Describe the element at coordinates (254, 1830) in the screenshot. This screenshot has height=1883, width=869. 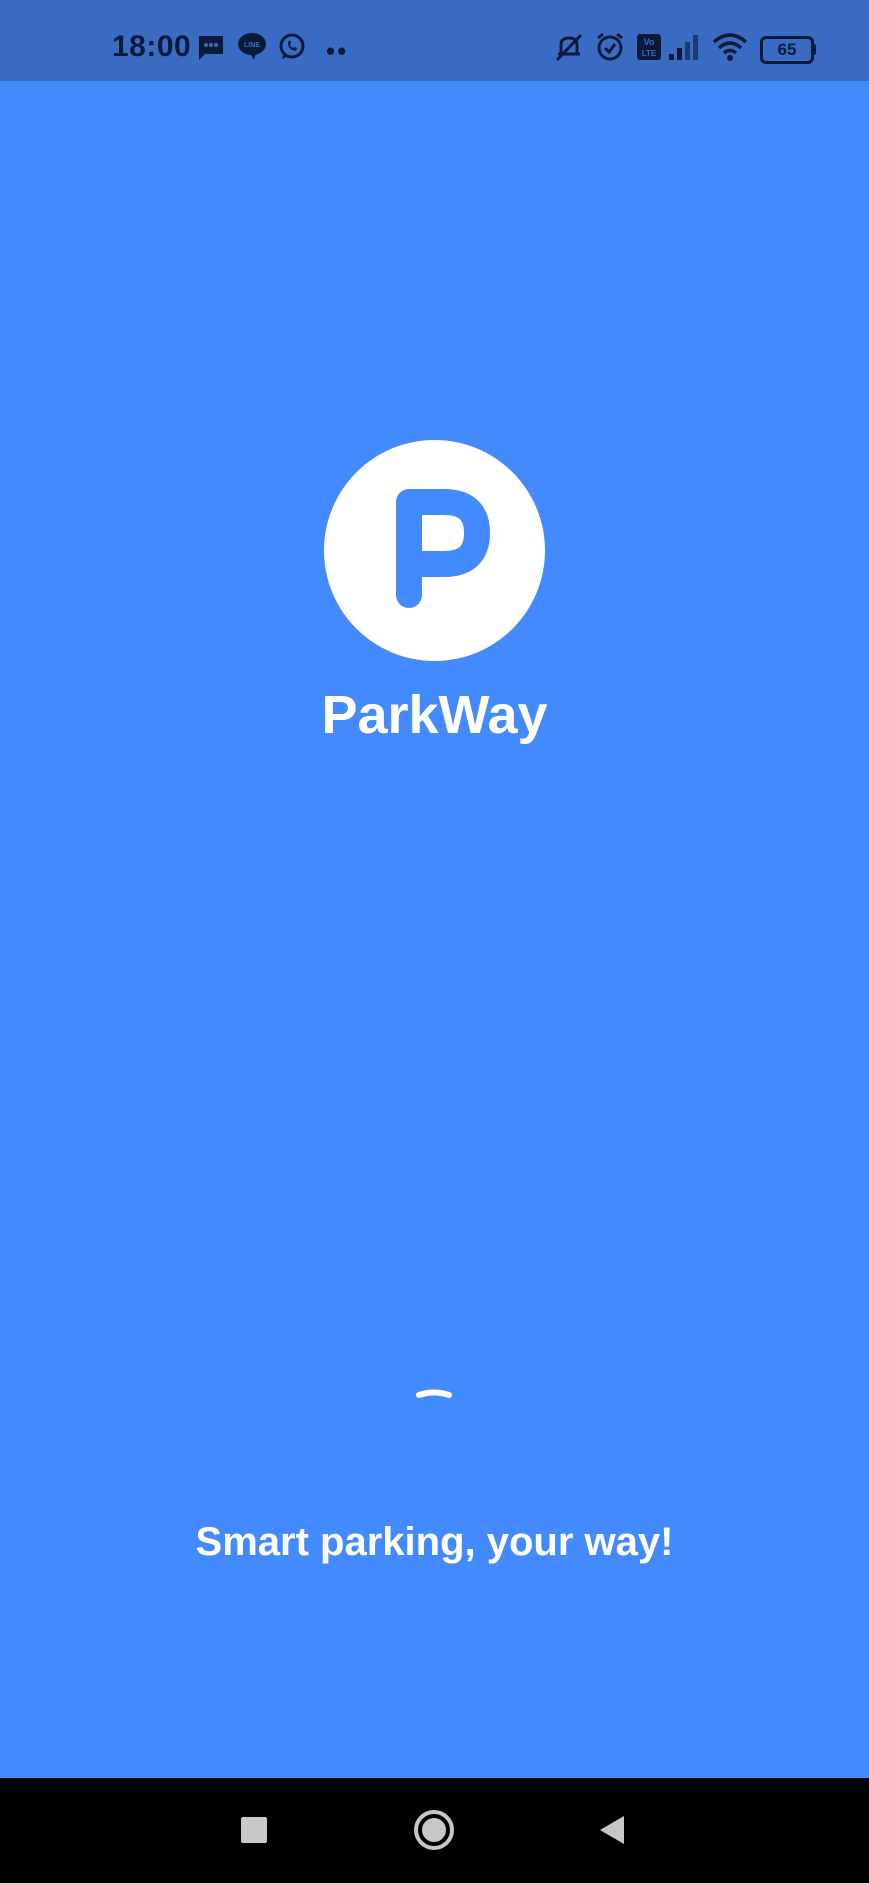
I see `recents-button` at that location.